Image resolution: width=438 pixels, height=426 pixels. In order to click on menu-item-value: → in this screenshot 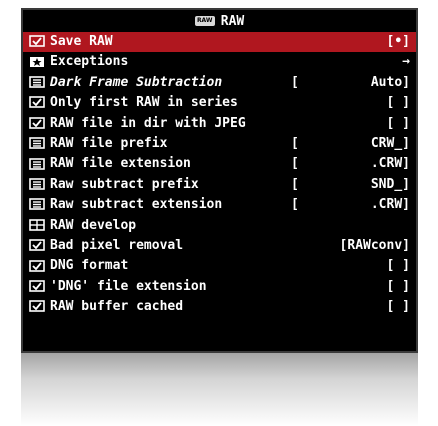, I will do `click(406, 62)`.